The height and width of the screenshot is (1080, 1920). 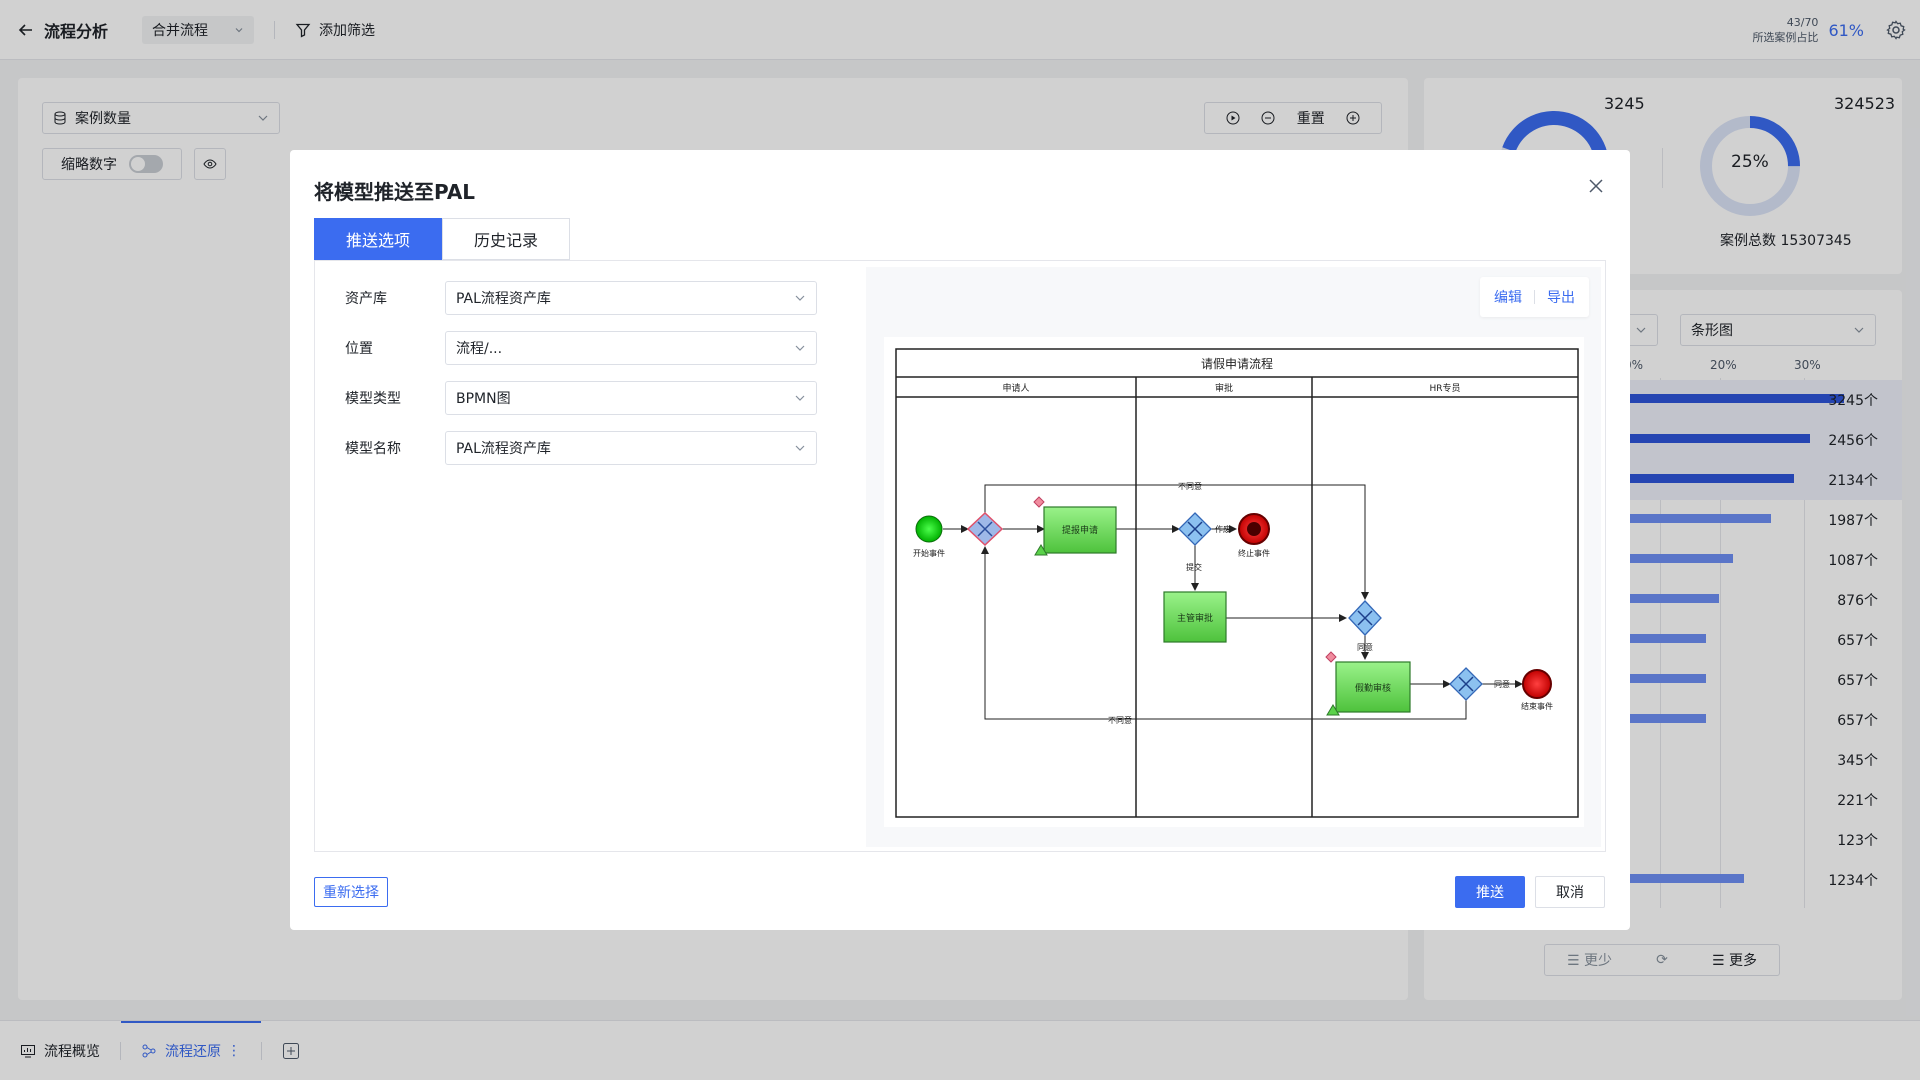 What do you see at coordinates (351, 892) in the screenshot?
I see `reselect-button: 重新选择` at bounding box center [351, 892].